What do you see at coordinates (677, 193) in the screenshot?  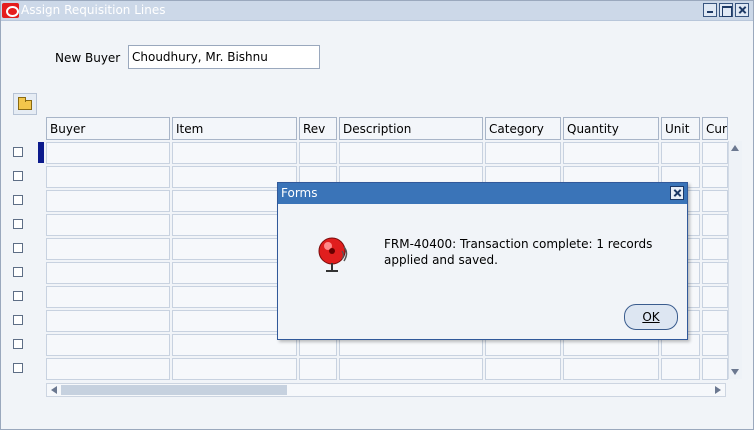 I see `dialog-close-icon` at bounding box center [677, 193].